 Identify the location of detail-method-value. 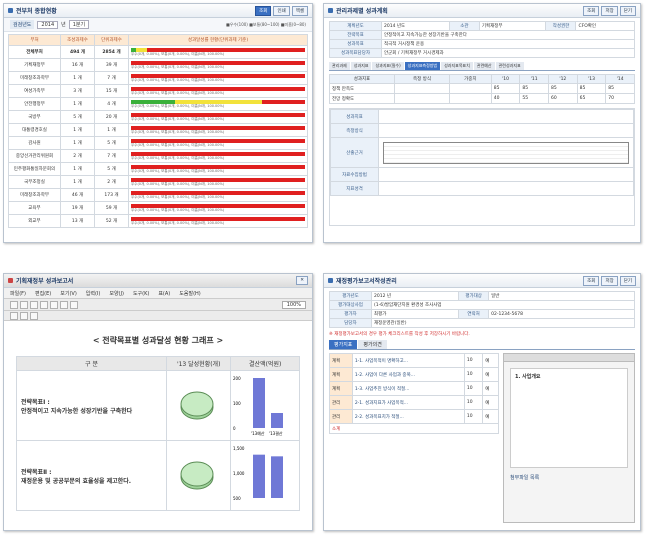
(506, 130).